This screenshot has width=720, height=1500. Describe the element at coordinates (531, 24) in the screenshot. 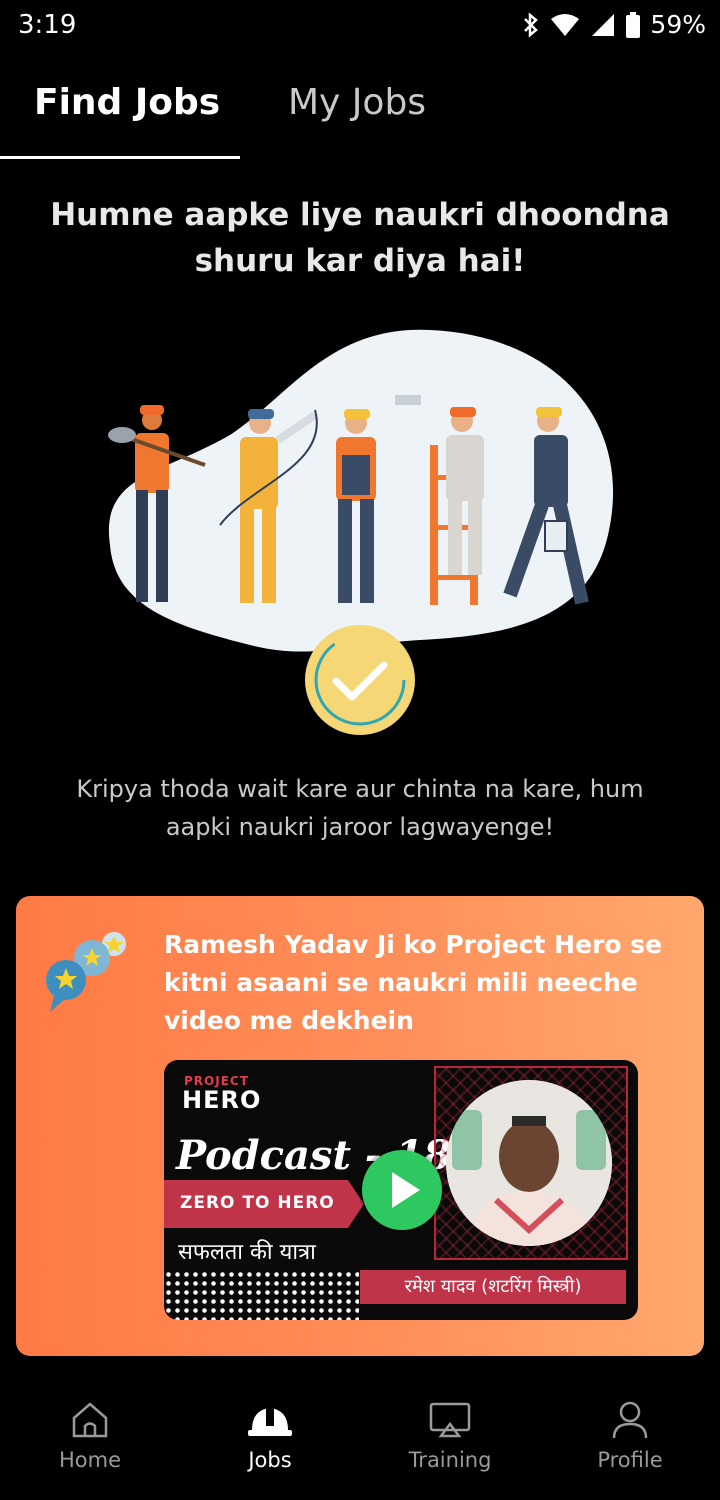

I see `bluetooth-icon` at that location.